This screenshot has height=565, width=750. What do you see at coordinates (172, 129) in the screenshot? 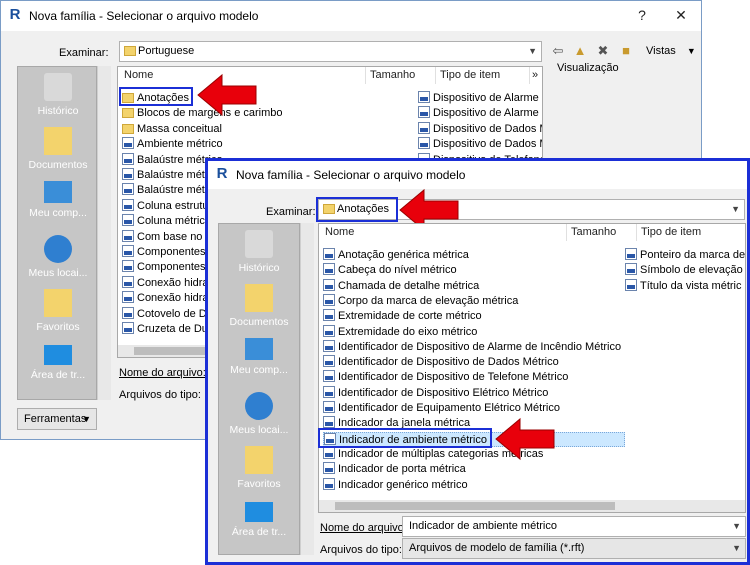
I see `list-item: Massa conceitual` at bounding box center [172, 129].